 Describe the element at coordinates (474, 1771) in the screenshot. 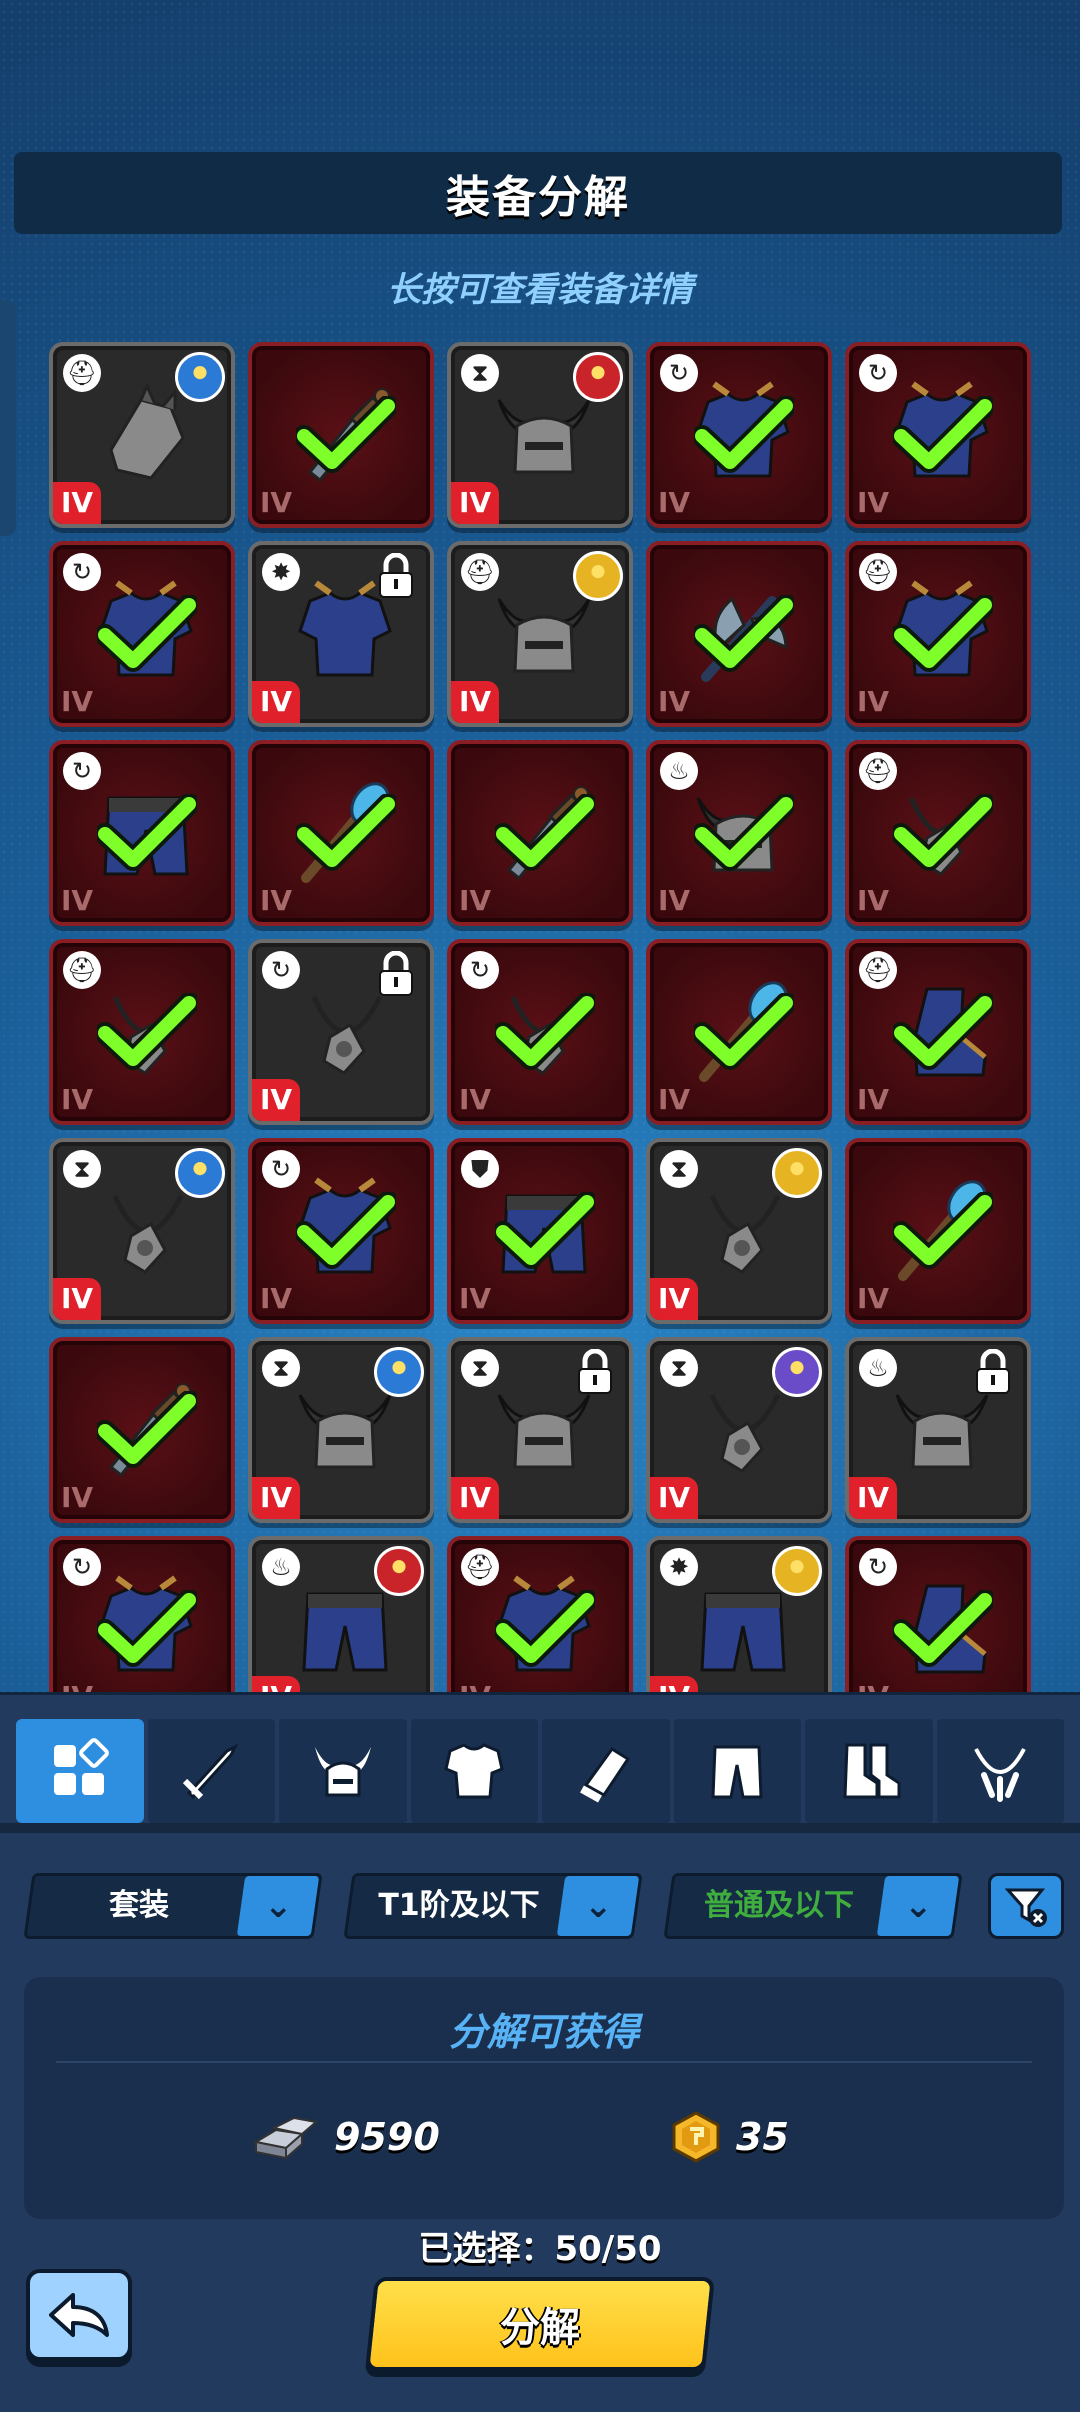

I see `tab-chest` at that location.